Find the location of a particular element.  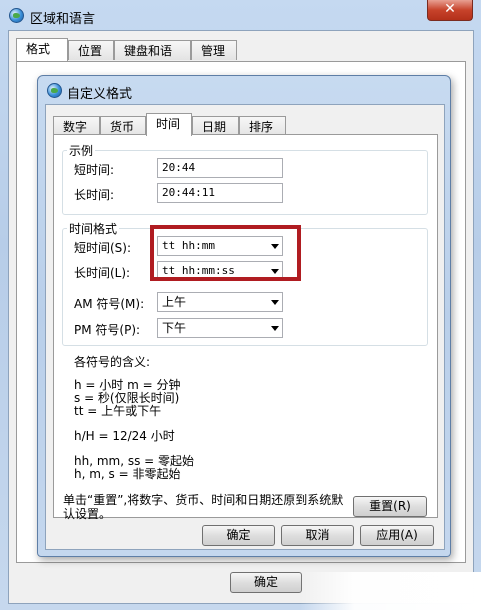

notation-line: h, m, s = 非零起始 is located at coordinates (127, 474).